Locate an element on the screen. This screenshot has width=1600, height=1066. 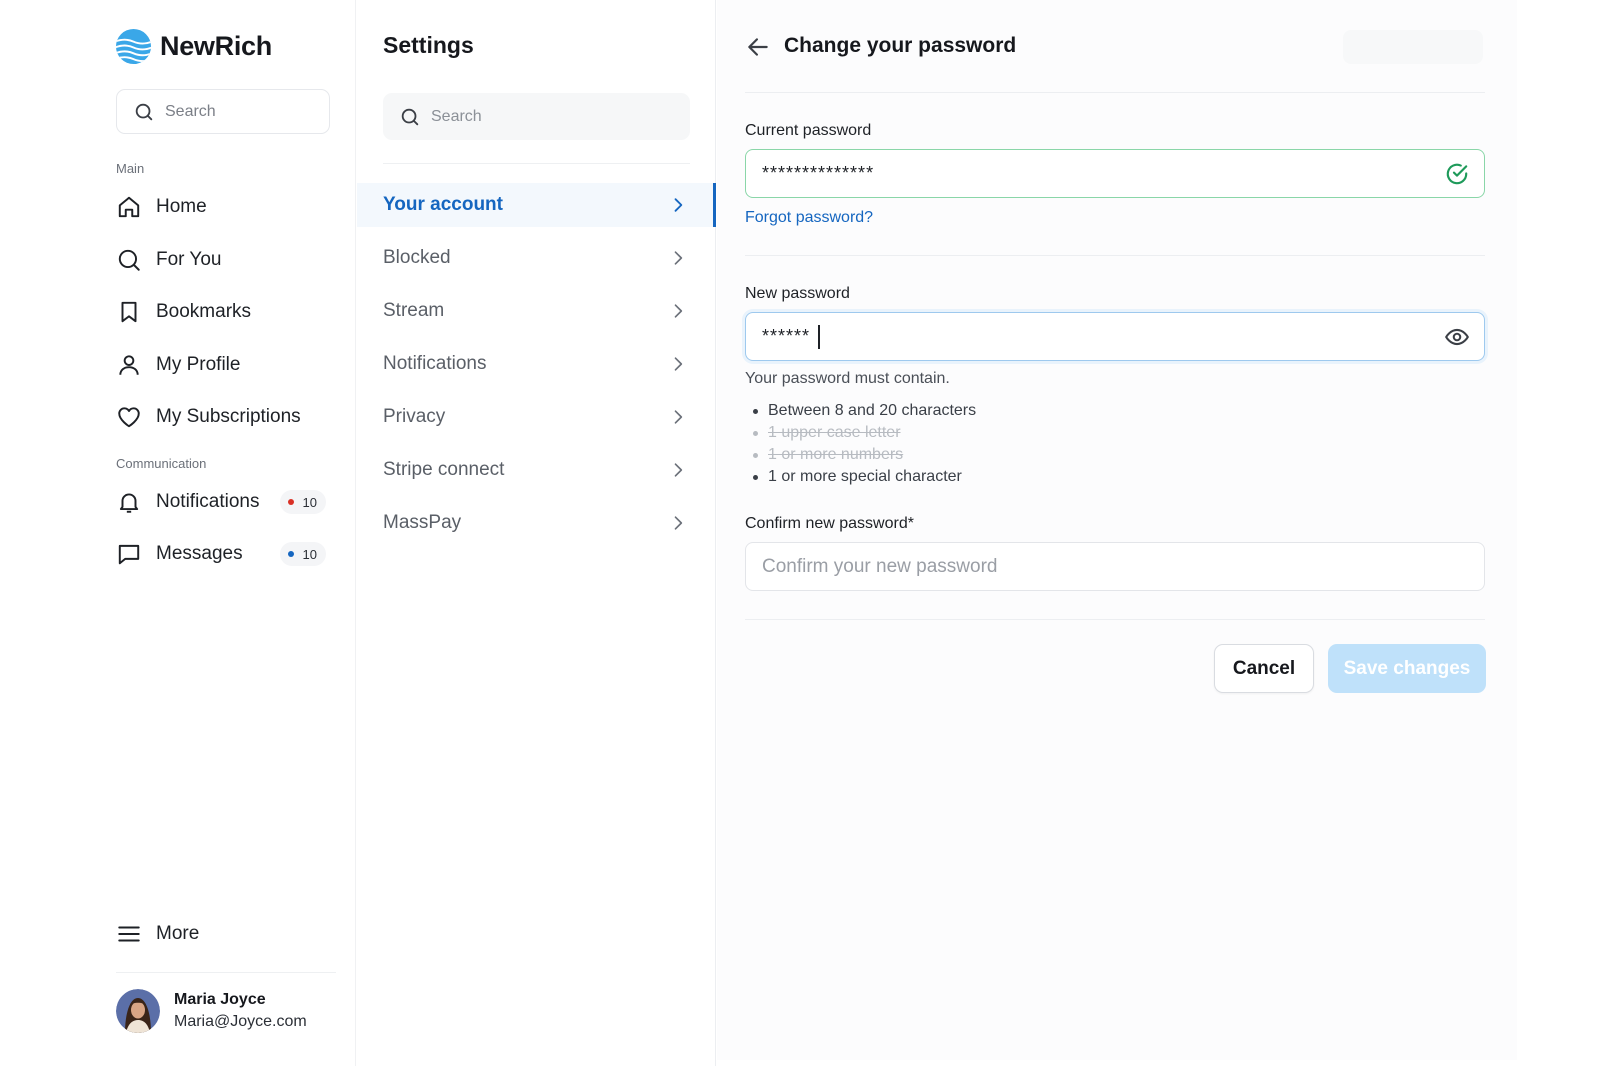
text-cursor is located at coordinates (819, 336).